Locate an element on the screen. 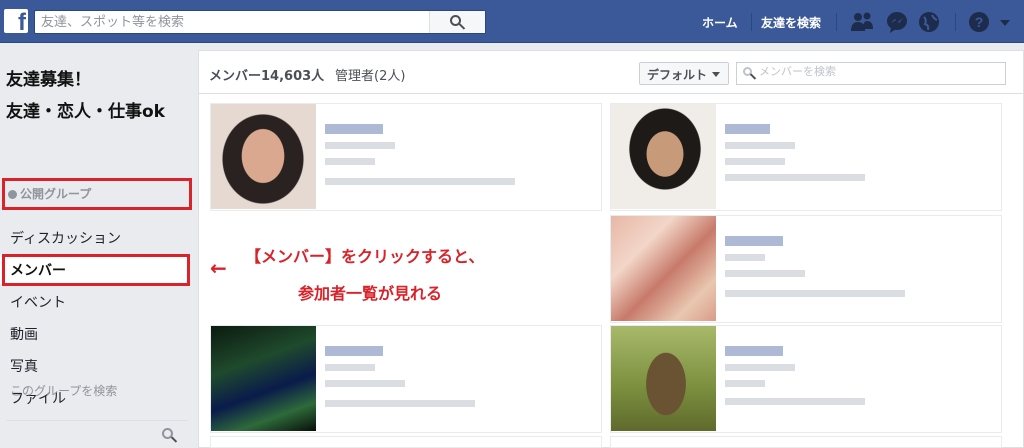  member-search is located at coordinates (871, 73).